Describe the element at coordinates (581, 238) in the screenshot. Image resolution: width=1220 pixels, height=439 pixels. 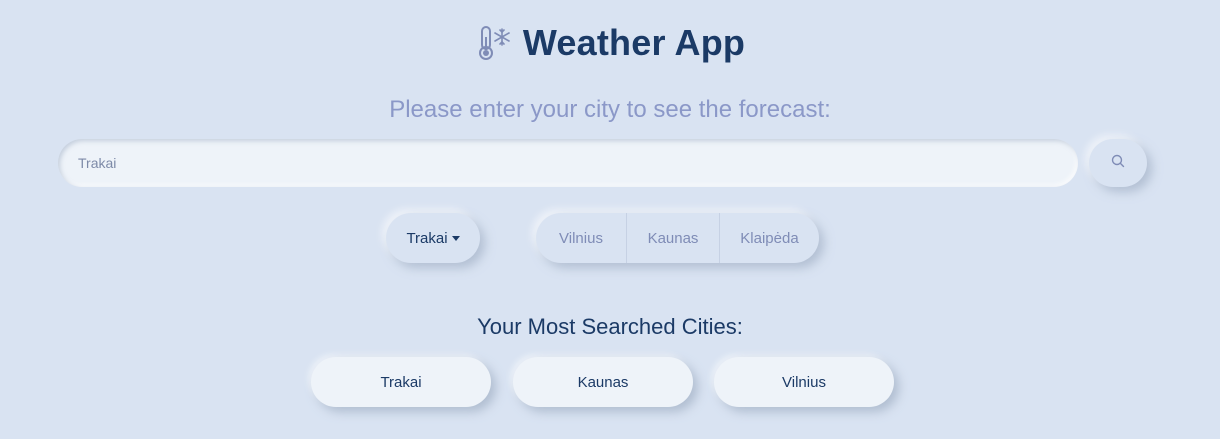
I see `city-button-vilnius: Vilnius` at that location.